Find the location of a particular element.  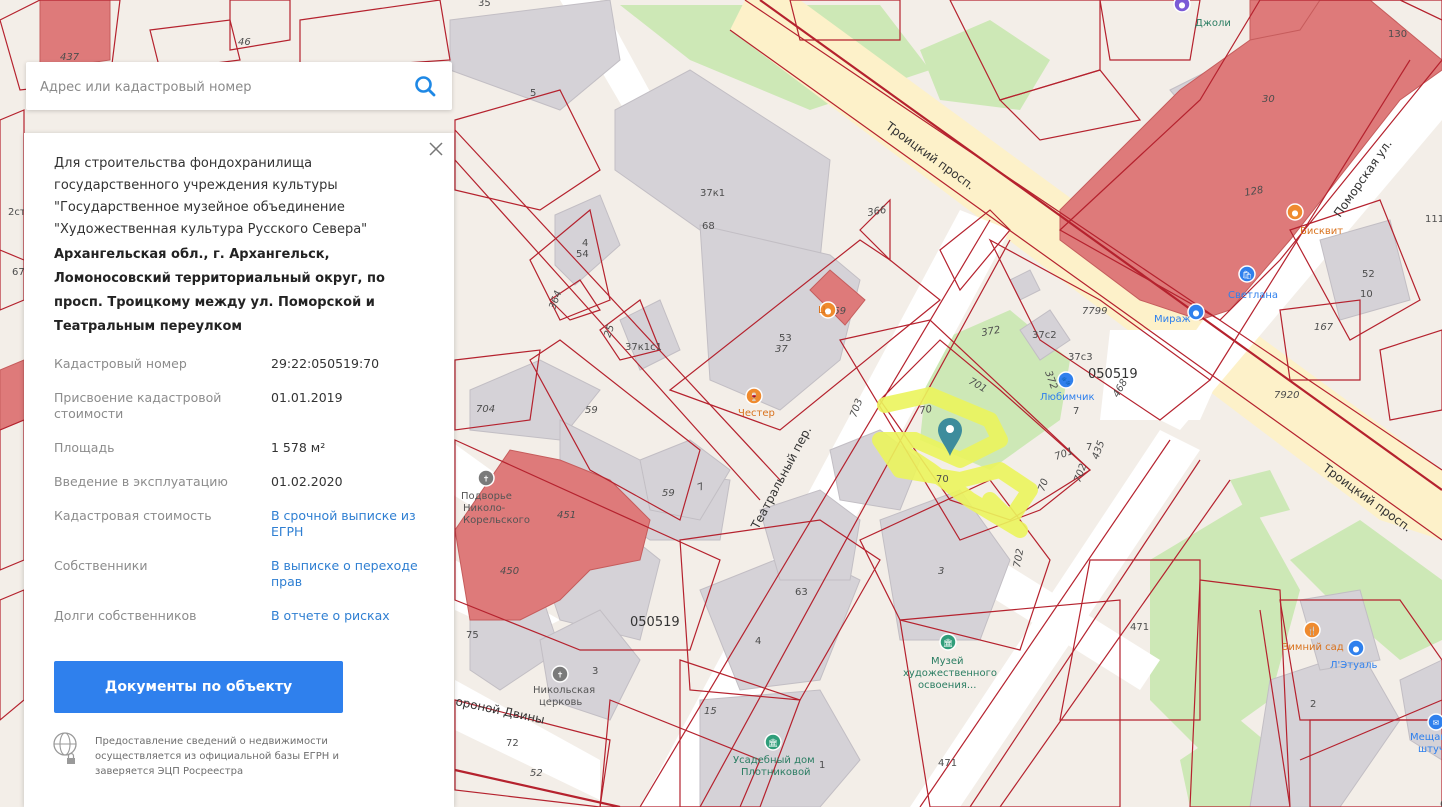

parcel-label: 450 is located at coordinates (509, 571).